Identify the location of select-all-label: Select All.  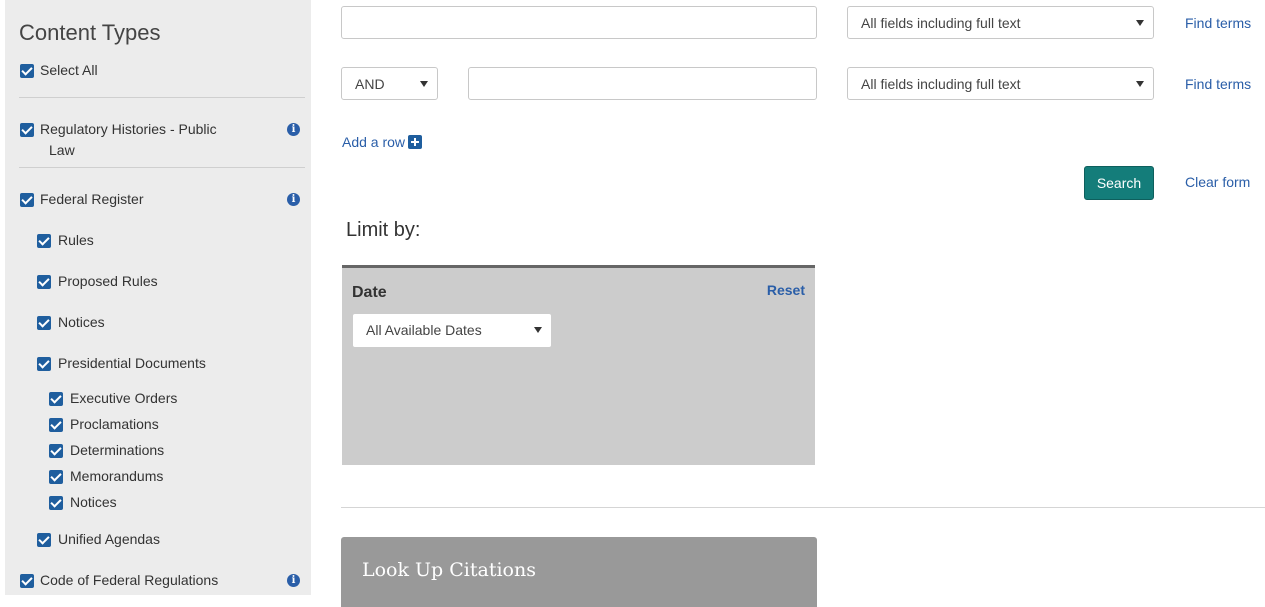
(69, 70).